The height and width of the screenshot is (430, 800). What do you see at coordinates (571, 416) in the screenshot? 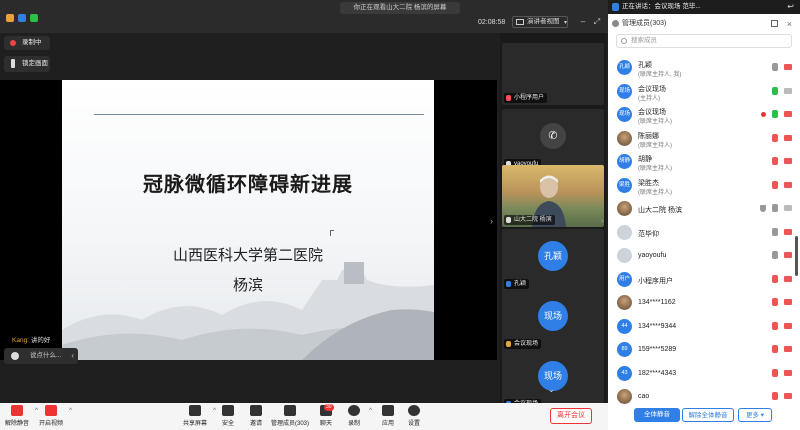
I see `leave-meeting-button: 离开会议` at bounding box center [571, 416].